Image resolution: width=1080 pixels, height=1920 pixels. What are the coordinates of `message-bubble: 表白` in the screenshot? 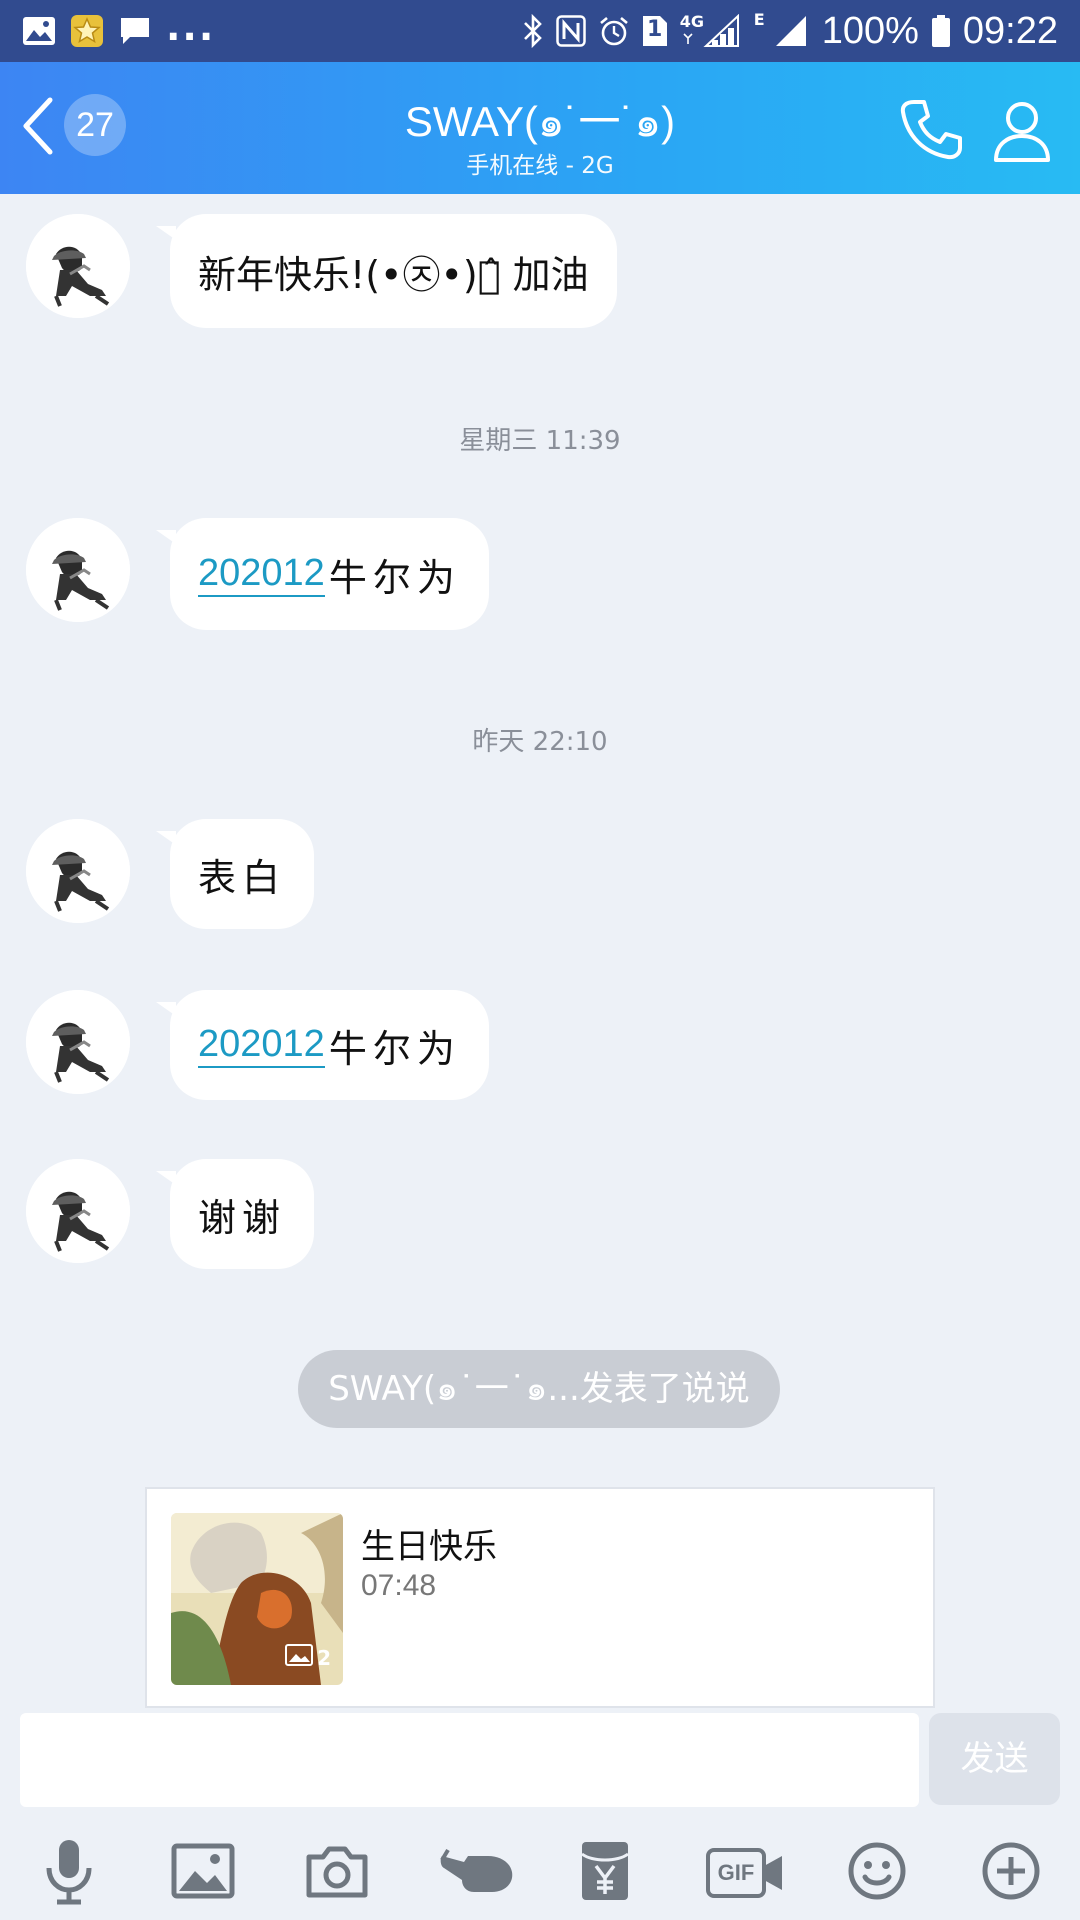 It's located at (235, 874).